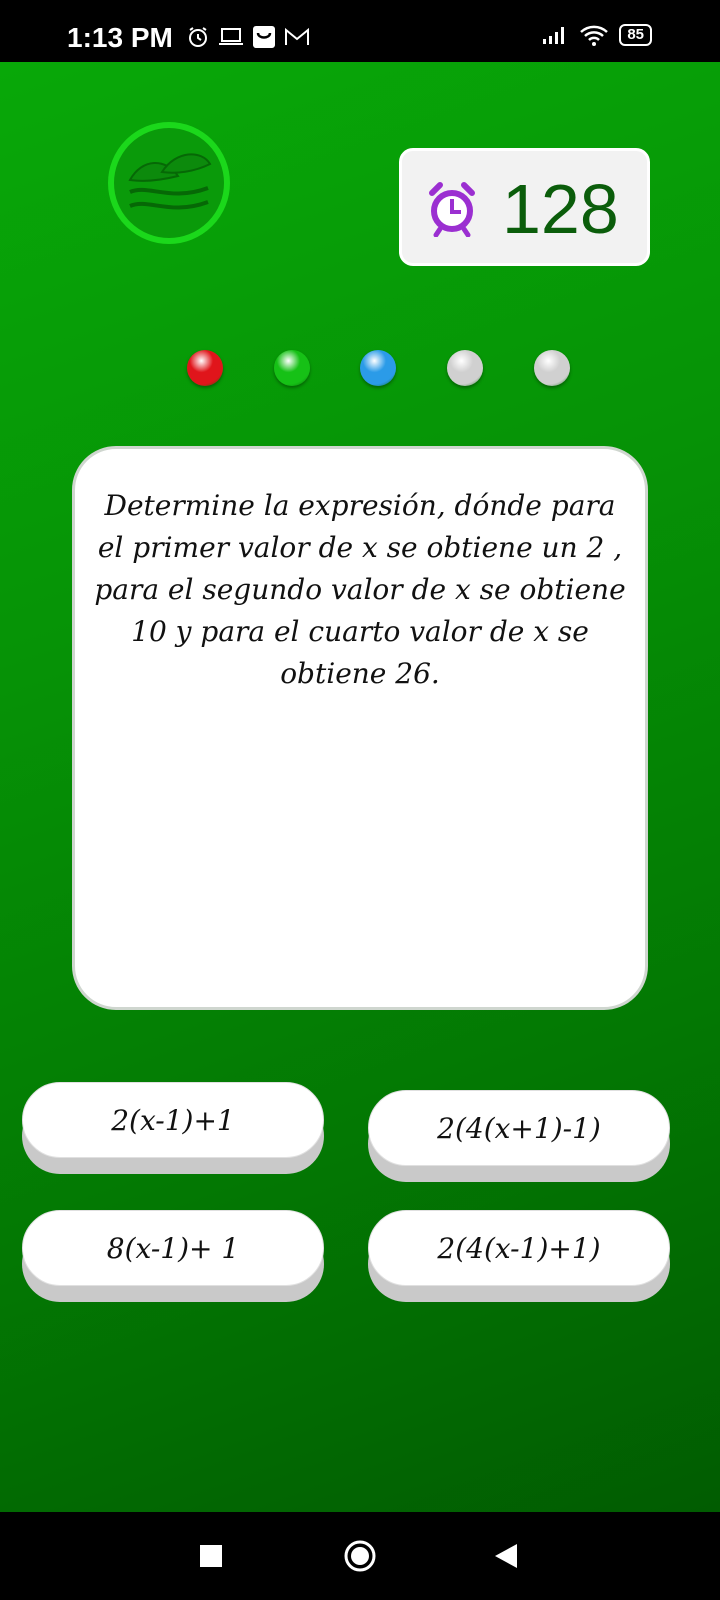  I want to click on status-time: 1:13 PM, so click(120, 37).